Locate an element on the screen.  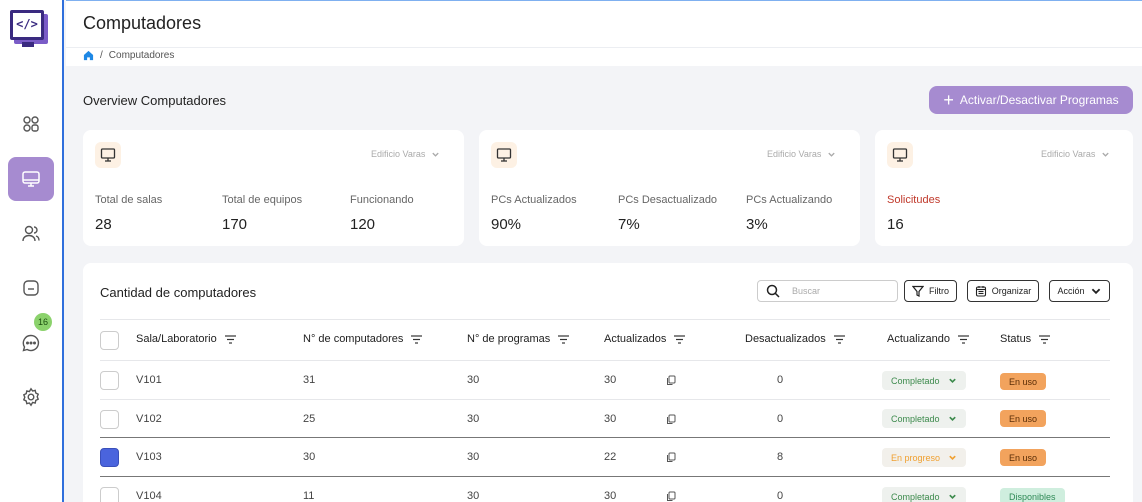
stat-pcs-outdated: PCs Desactualizado 7% is located at coordinates (667, 213).